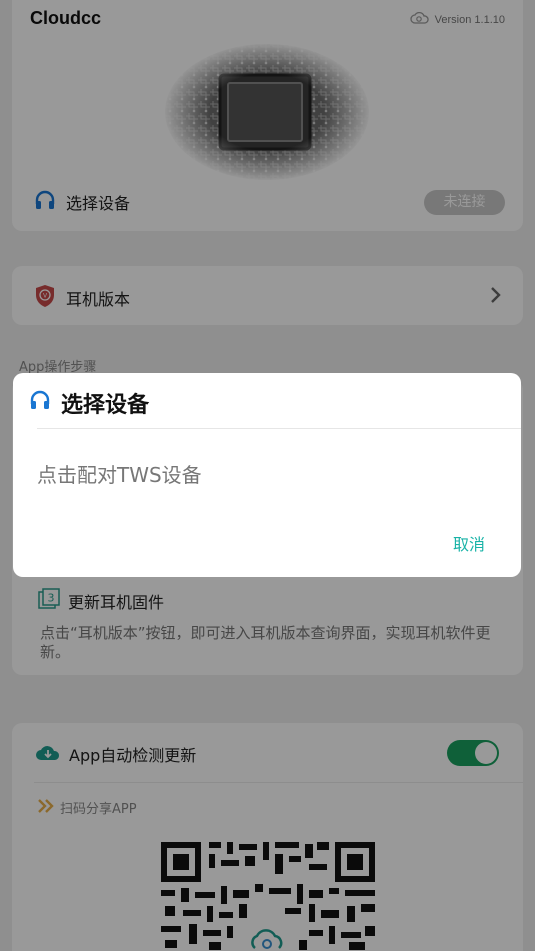 This screenshot has width=535, height=951. I want to click on dialog-divider, so click(279, 428).